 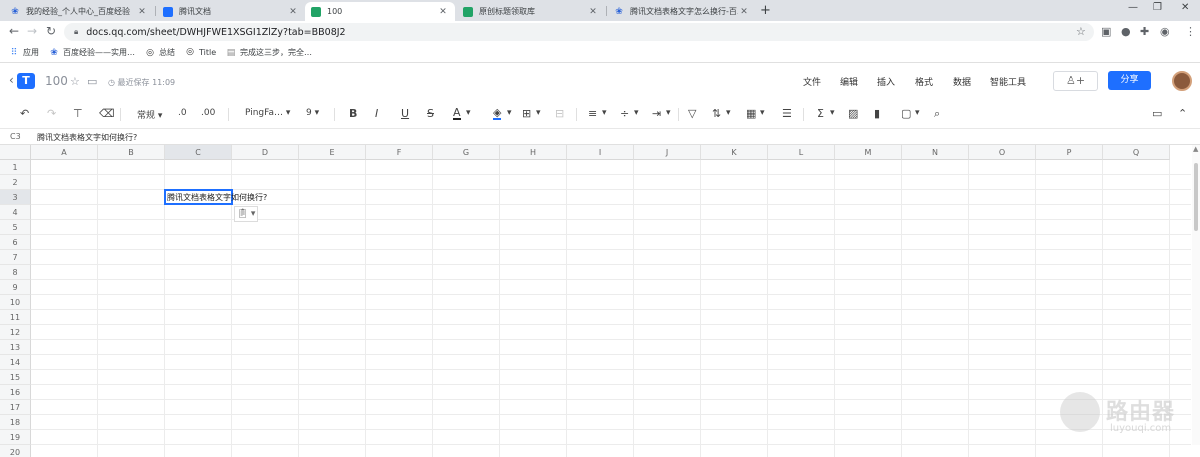 What do you see at coordinates (1069, 152) in the screenshot?
I see `column-header-p: P` at bounding box center [1069, 152].